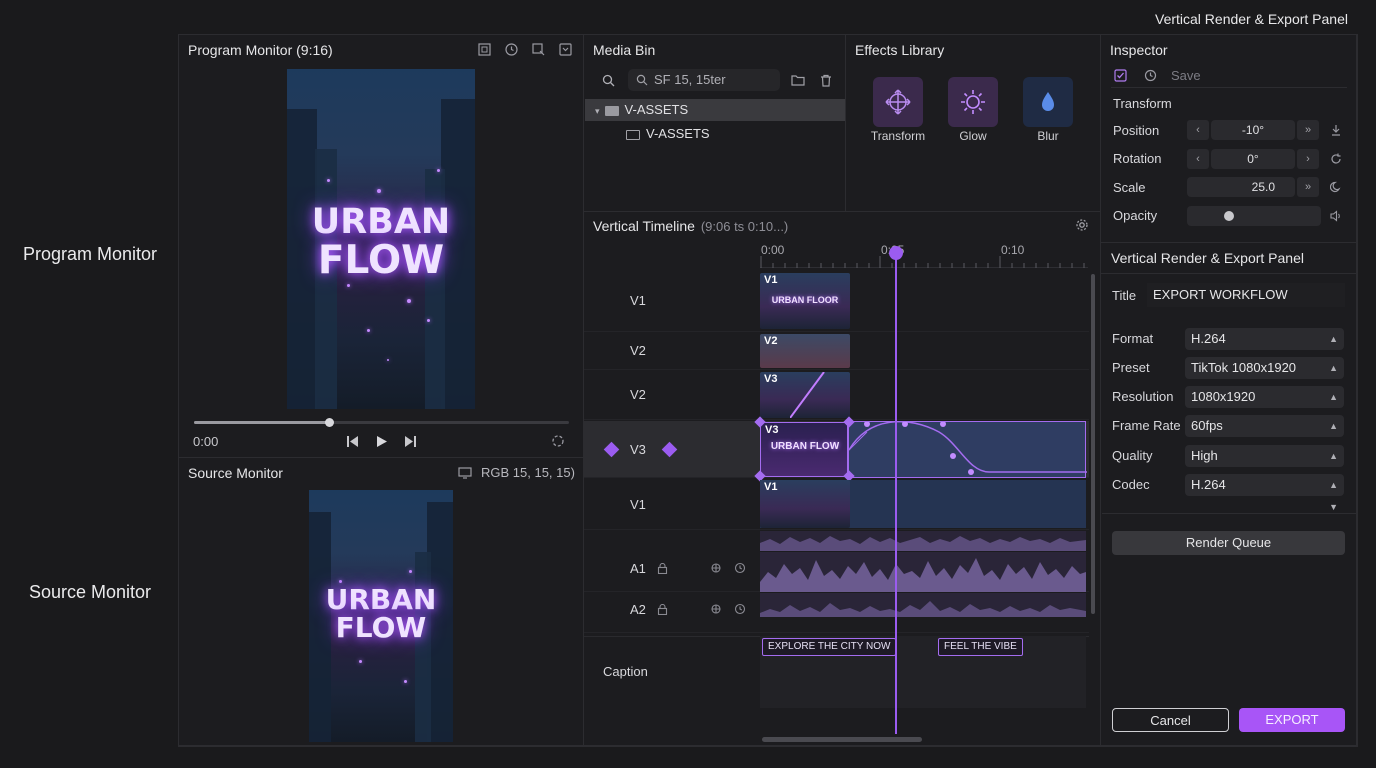 This screenshot has width=1376, height=768. Describe the element at coordinates (1129, 187) in the screenshot. I see `scale-label: Scale` at that location.